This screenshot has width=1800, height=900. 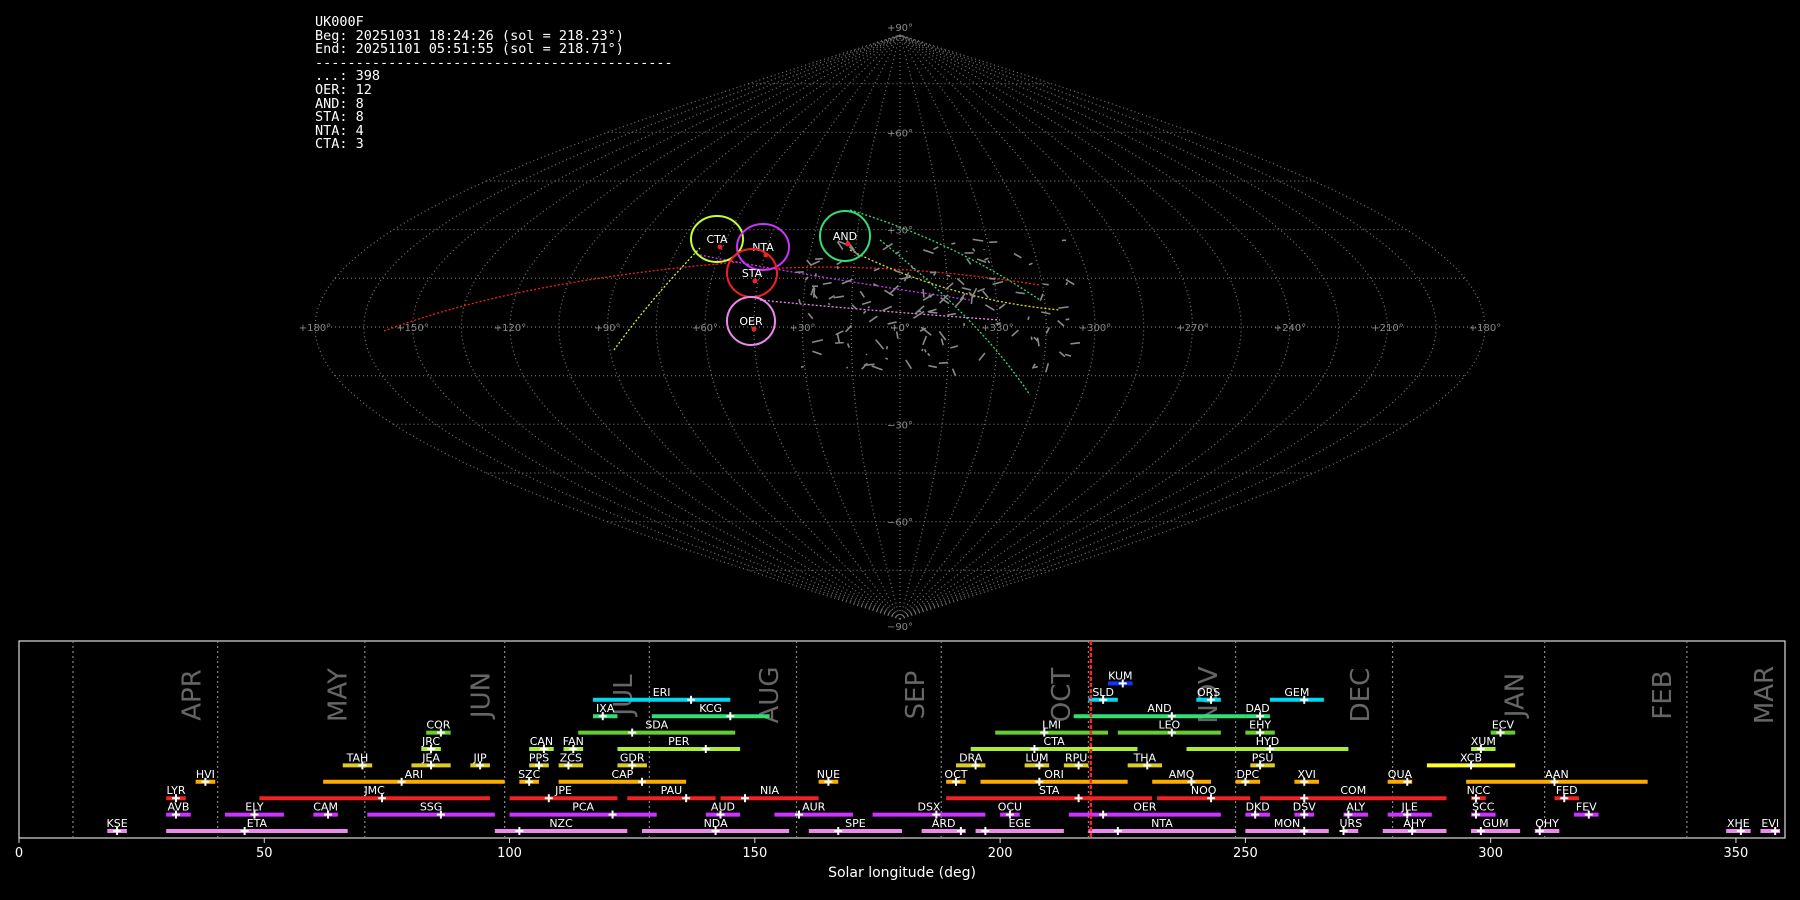 I want to click on longitude-tick-label: +60°, so click(x=705, y=328).